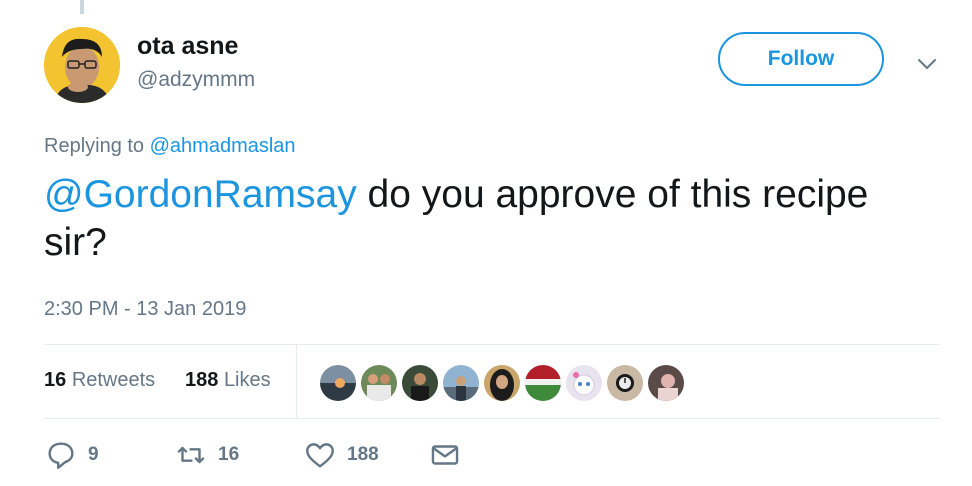  I want to click on stats-divider-top, so click(492, 344).